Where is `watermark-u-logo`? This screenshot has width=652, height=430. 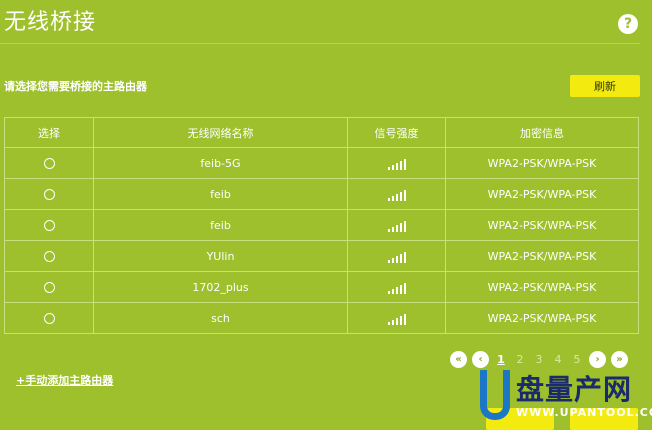 watermark-u-logo is located at coordinates (495, 395).